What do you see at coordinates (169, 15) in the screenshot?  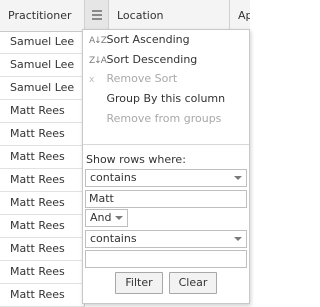 I see `column-header-location: Location` at bounding box center [169, 15].